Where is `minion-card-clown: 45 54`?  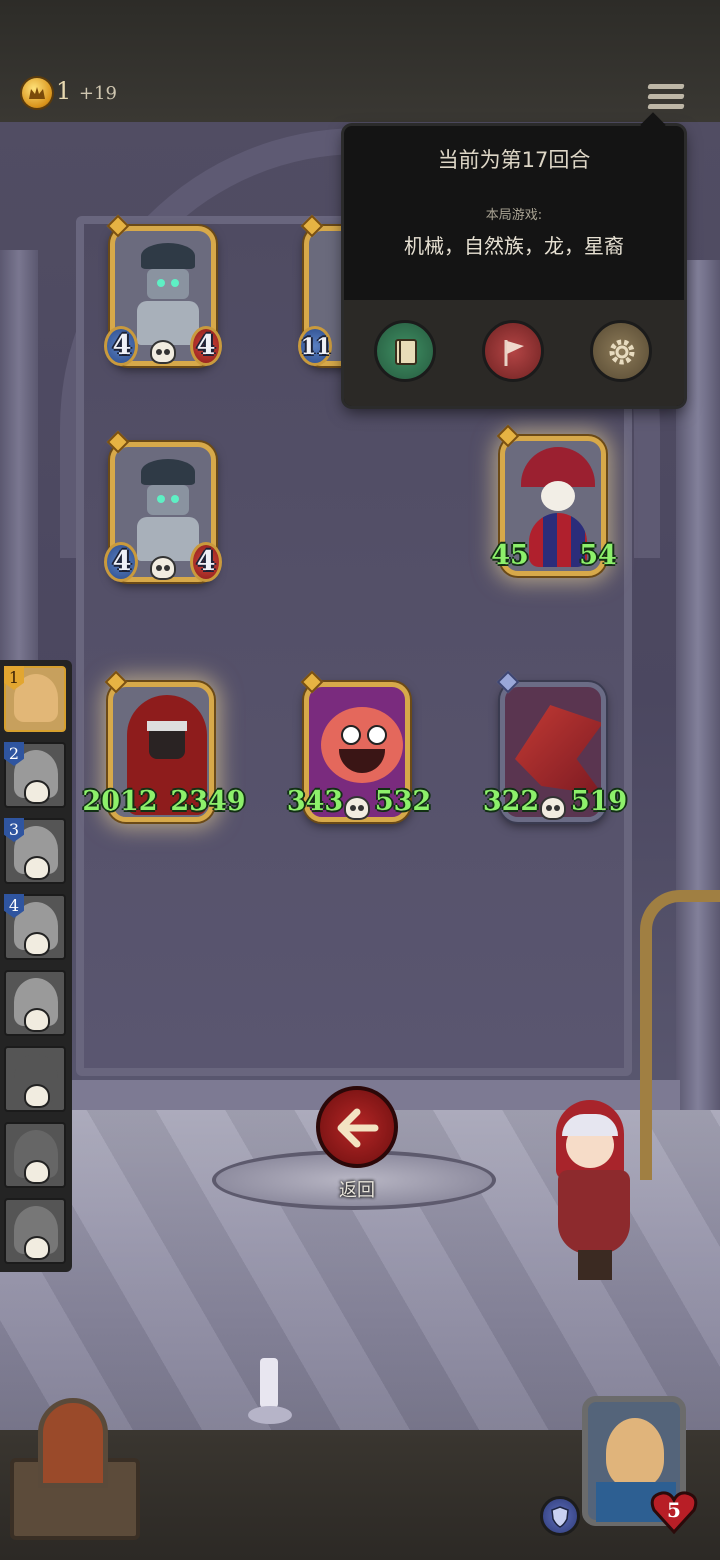 minion-card-clown: 45 54 is located at coordinates (554, 503).